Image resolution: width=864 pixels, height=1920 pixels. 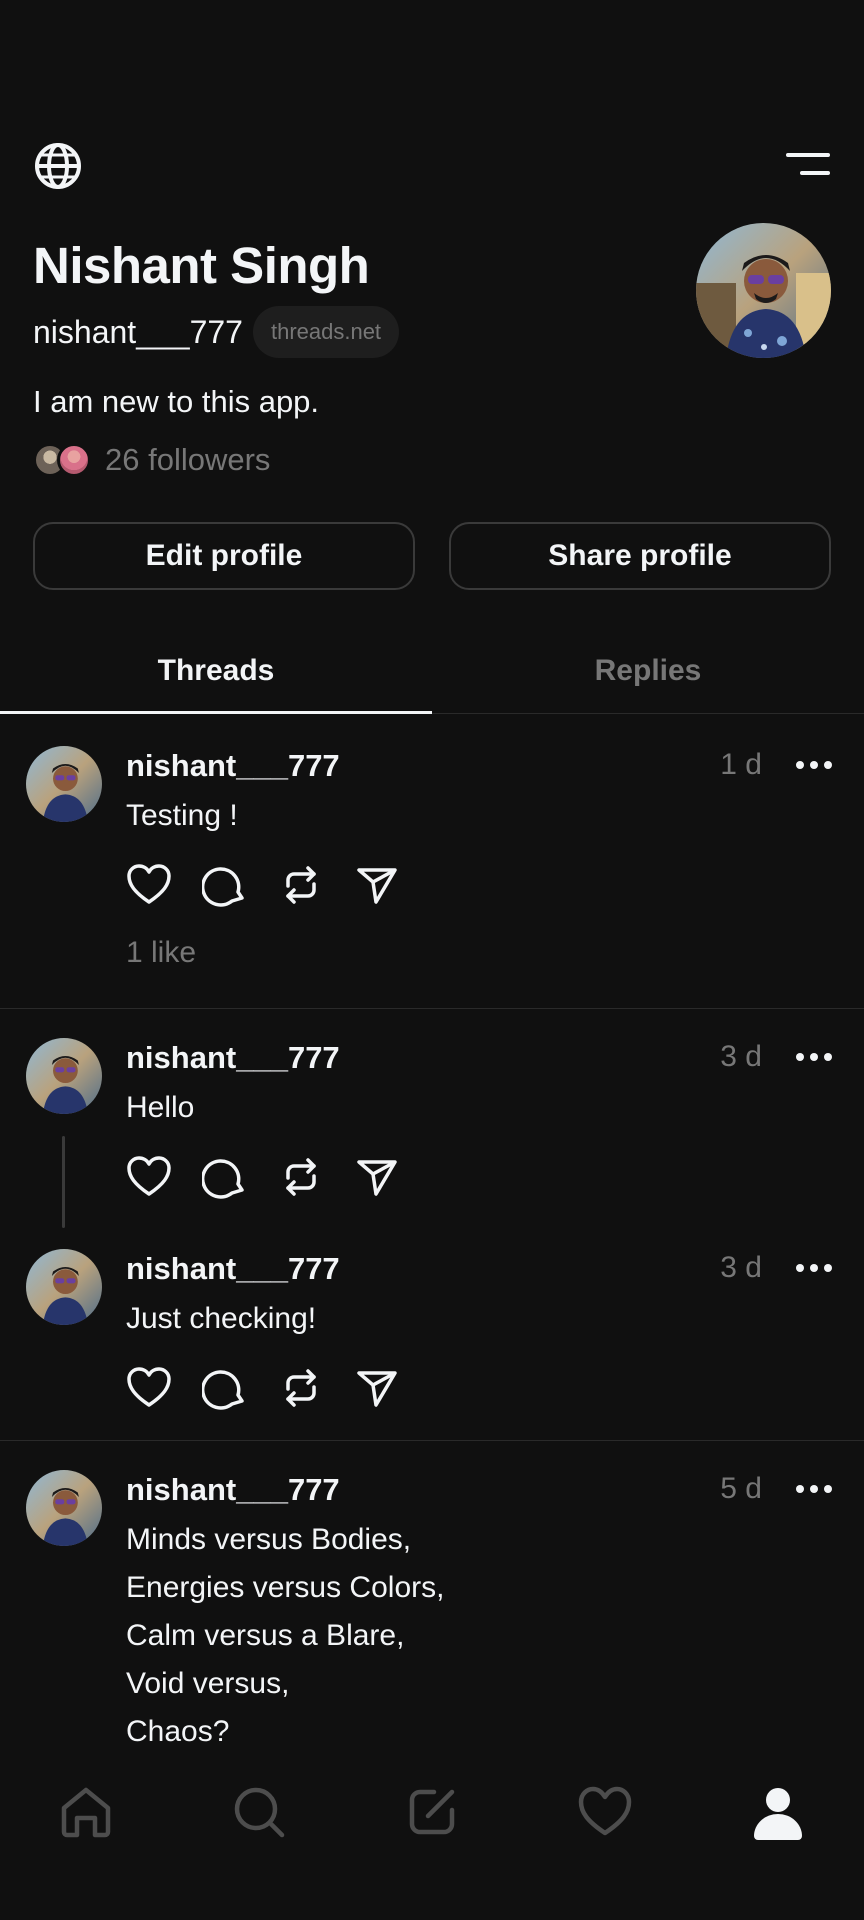 I want to click on post-text-line: Minds versus Bodies,, so click(x=269, y=1539).